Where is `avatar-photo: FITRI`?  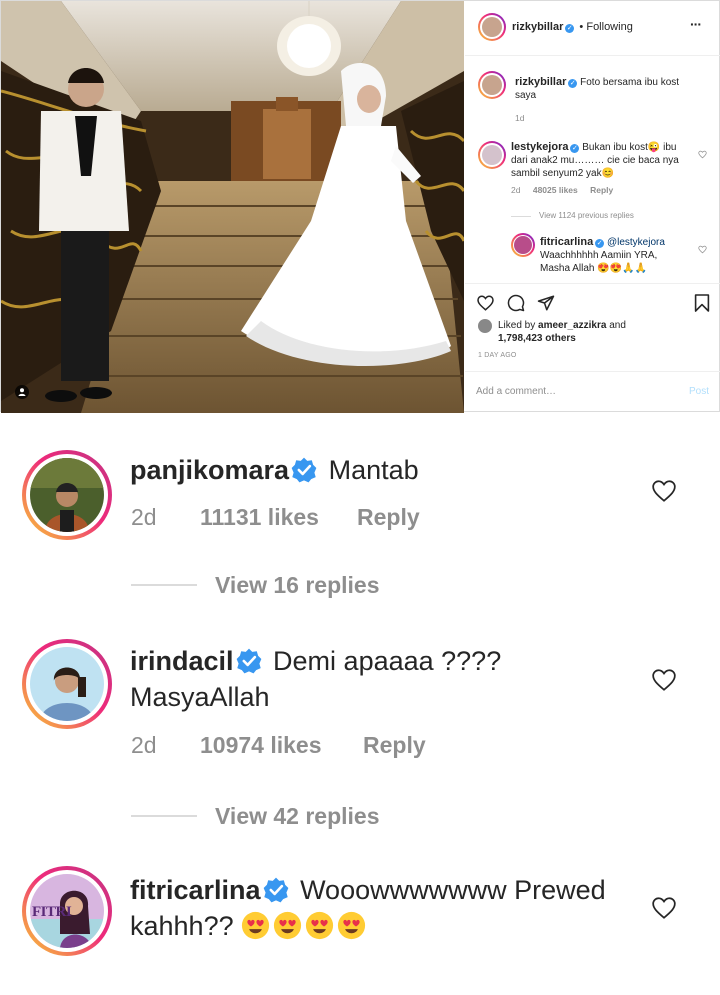
avatar-photo: FITRI is located at coordinates (67, 911).